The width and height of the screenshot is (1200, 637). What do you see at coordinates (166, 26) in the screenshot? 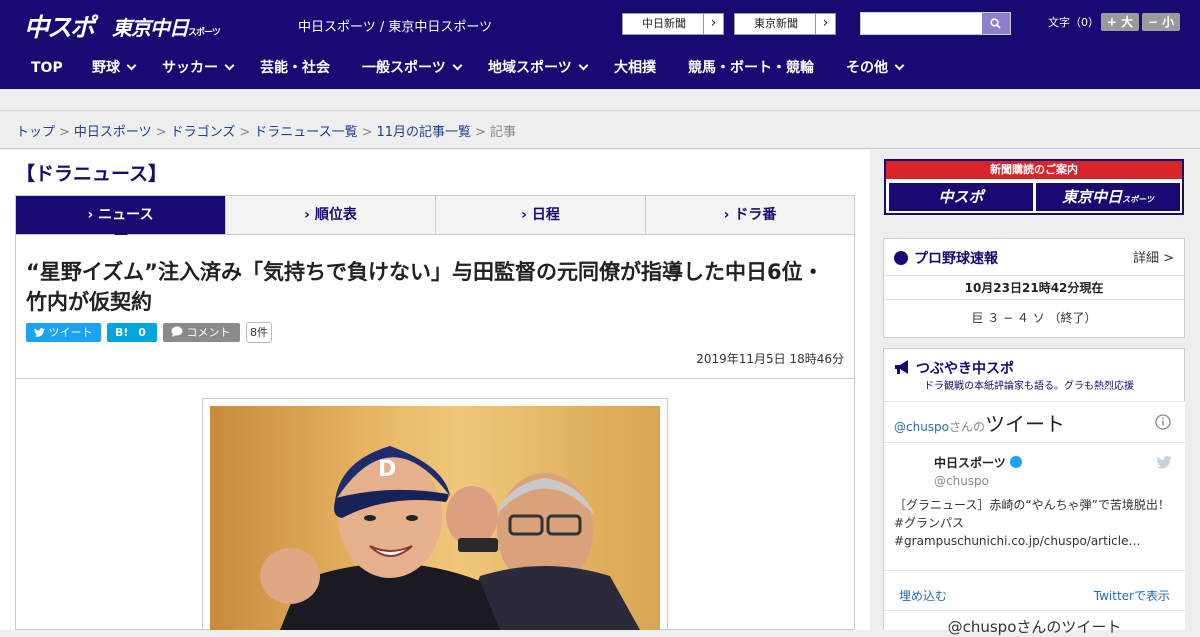
I see `tokyo-chunichi-logo: 東京中日スポーツ` at bounding box center [166, 26].